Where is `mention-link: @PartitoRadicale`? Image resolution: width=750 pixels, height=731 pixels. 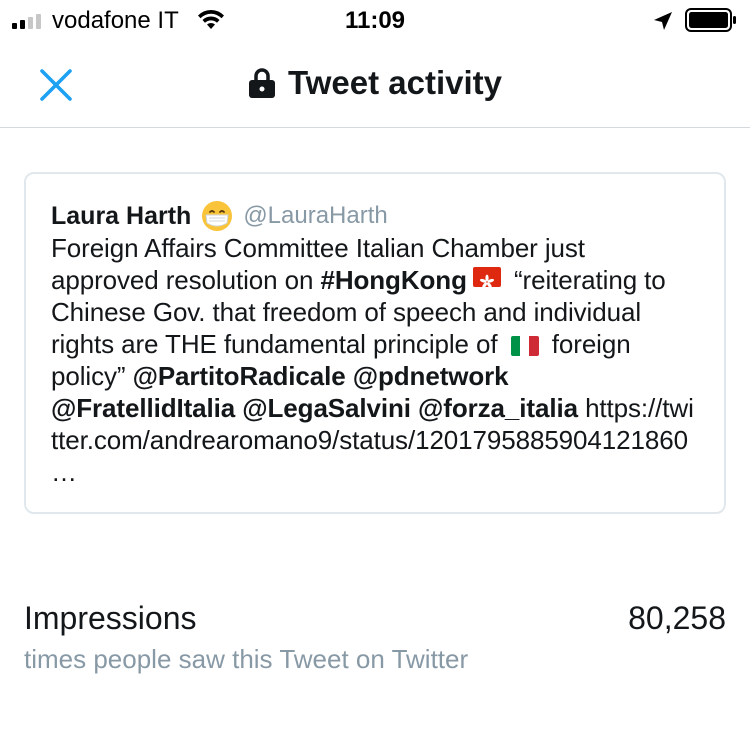
mention-link: @PartitoRadicale is located at coordinates (239, 376).